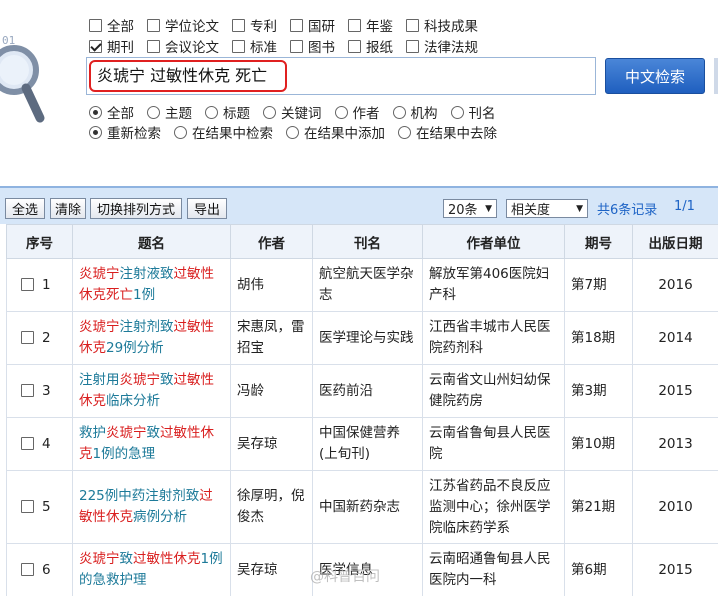 The height and width of the screenshot is (596, 718). What do you see at coordinates (207, 208) in the screenshot?
I see `export-button: 导出` at bounding box center [207, 208].